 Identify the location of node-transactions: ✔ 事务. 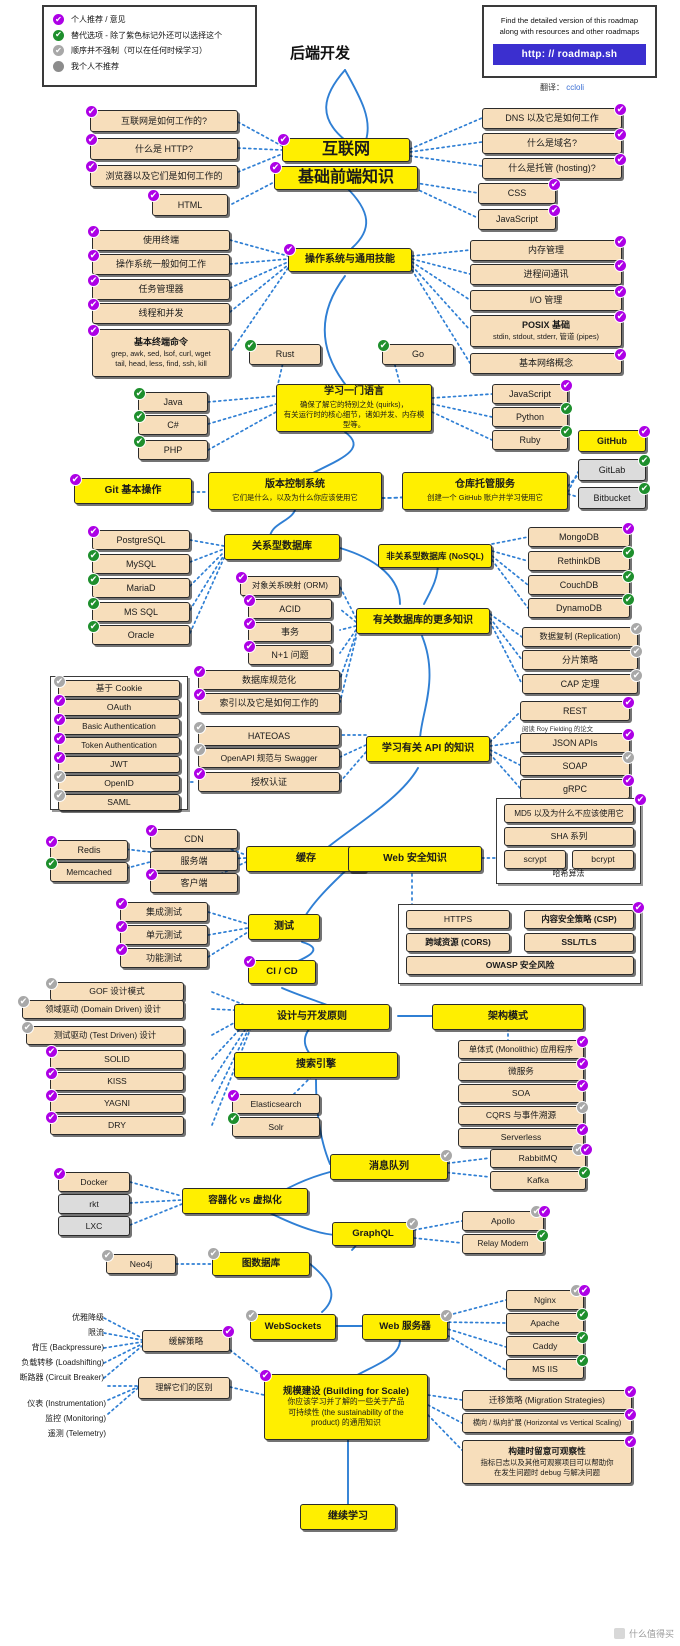
(287, 629).